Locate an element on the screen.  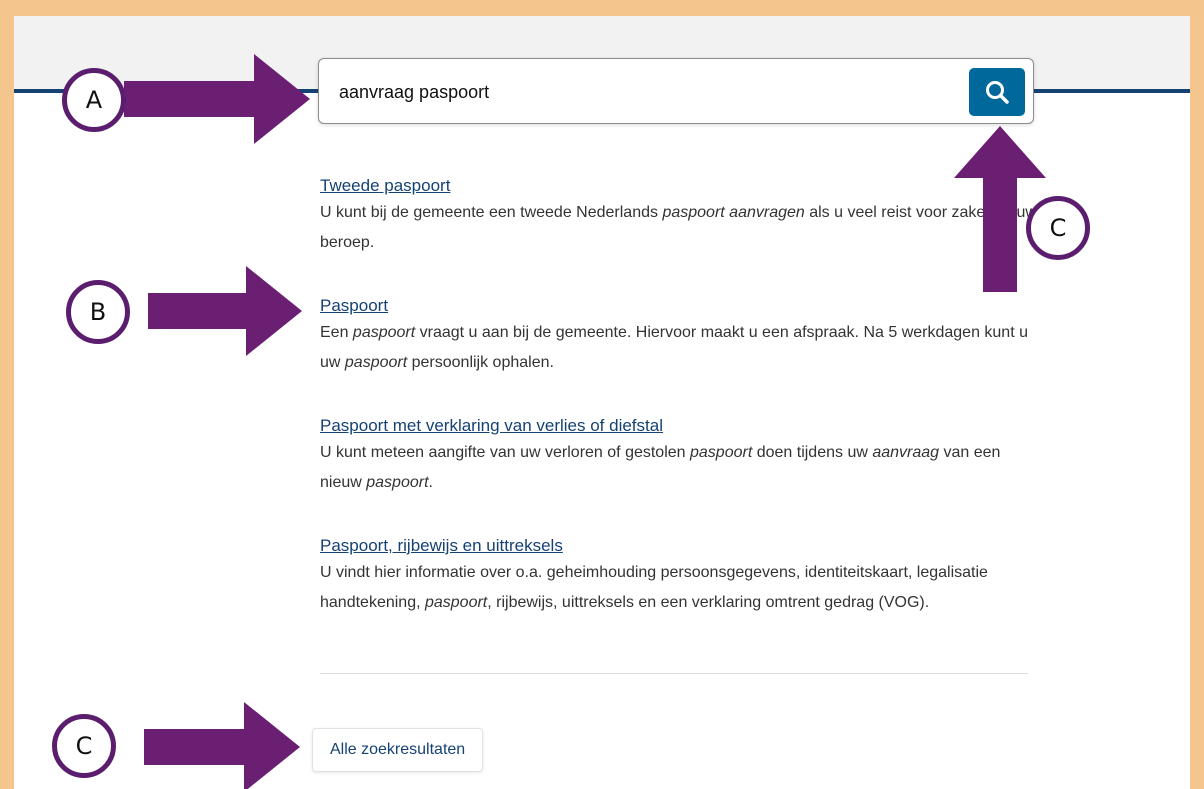
result-title-link: Paspoort, rijbewijs en uittreksels is located at coordinates (680, 546).